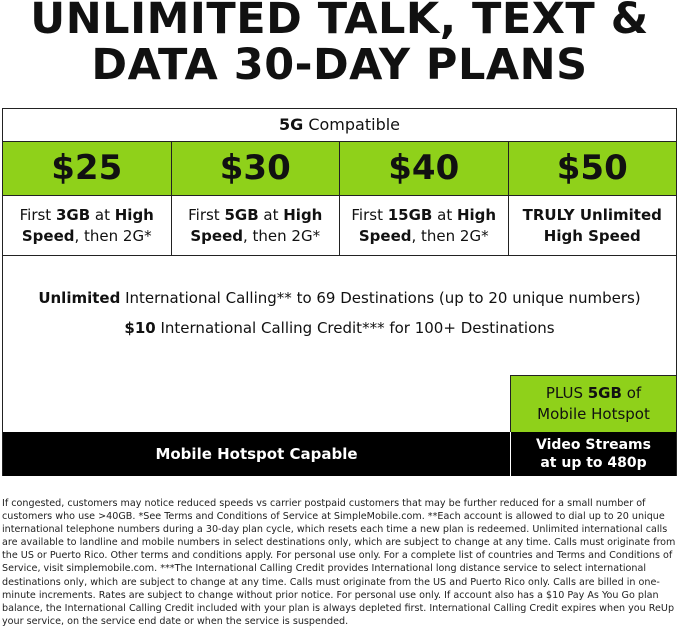 This screenshot has height=639, width=679. What do you see at coordinates (592, 215) in the screenshot?
I see `desc-unlimited: TRULY Unlimited` at bounding box center [592, 215].